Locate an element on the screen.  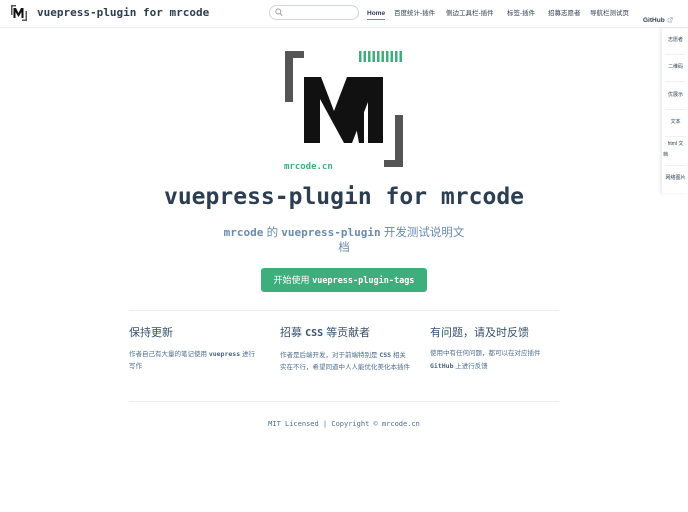
nav-item-volunteers: 招募志愿者 is located at coordinates (564, 13).